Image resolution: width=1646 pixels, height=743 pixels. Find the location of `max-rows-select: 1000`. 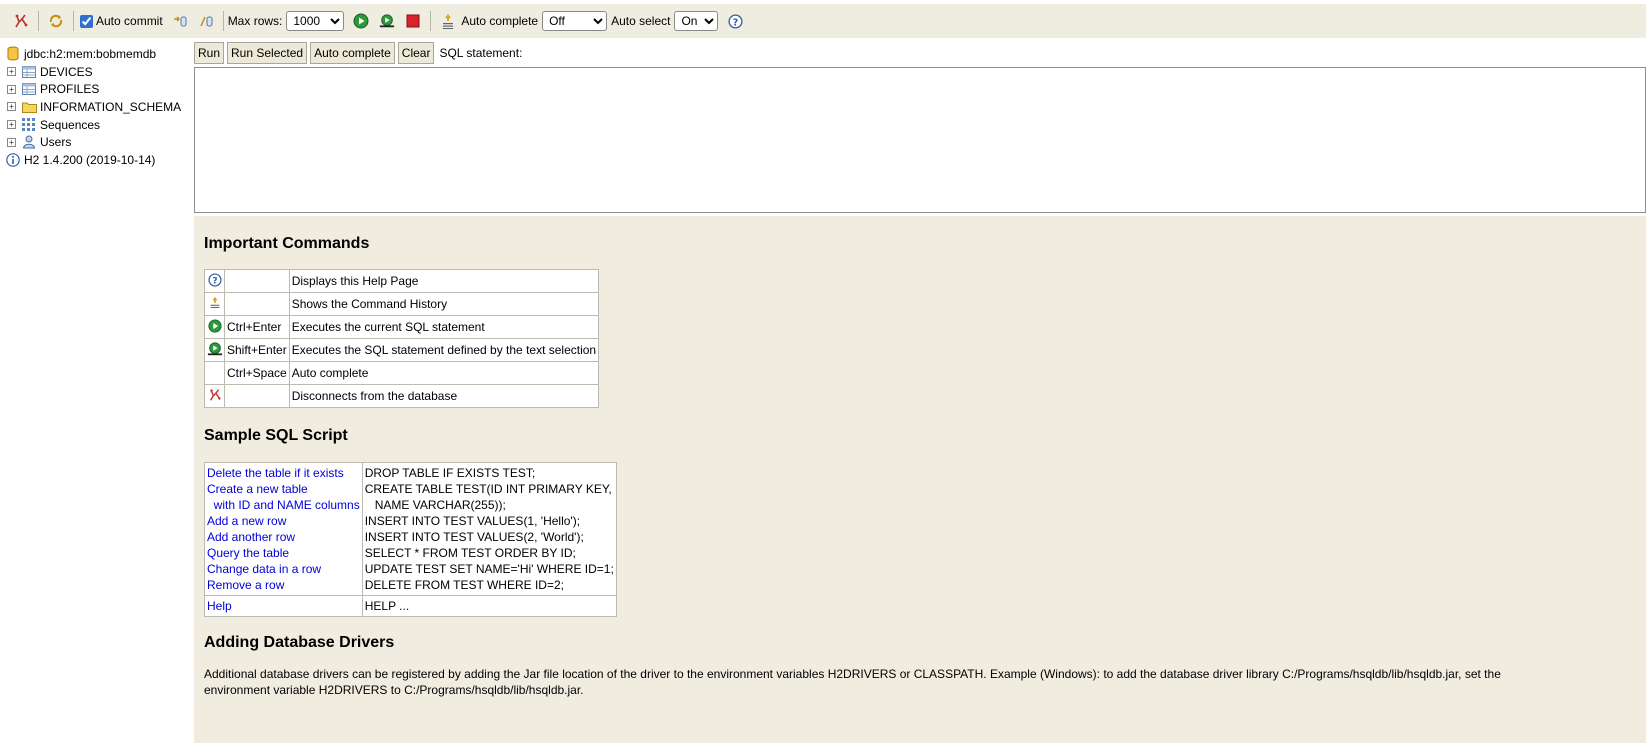

max-rows-select: 1000 is located at coordinates (315, 21).